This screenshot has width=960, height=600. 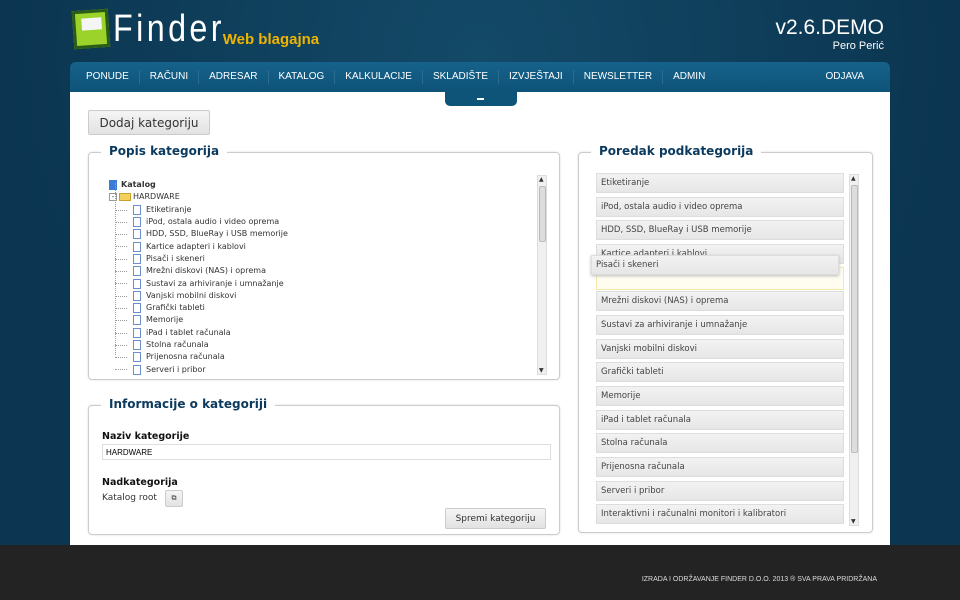 What do you see at coordinates (326, 452) in the screenshot?
I see `category-name-input` at bounding box center [326, 452].